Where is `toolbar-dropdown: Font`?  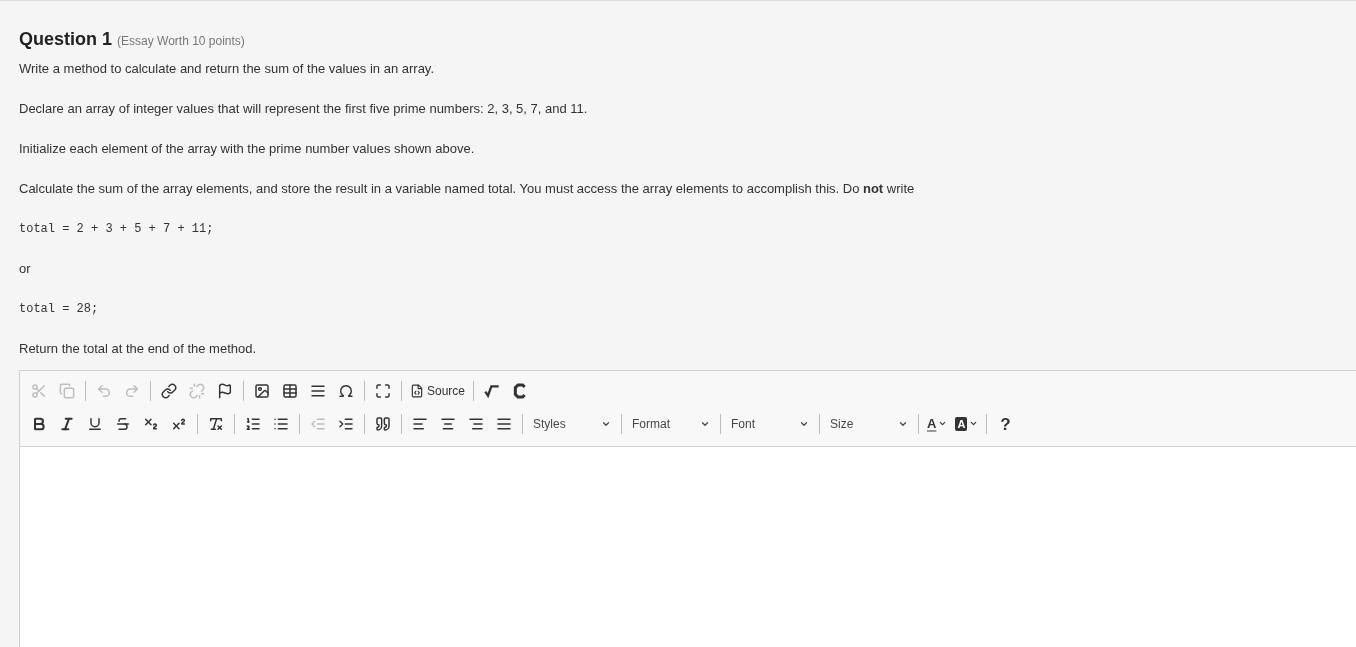
toolbar-dropdown: Font is located at coordinates (770, 423).